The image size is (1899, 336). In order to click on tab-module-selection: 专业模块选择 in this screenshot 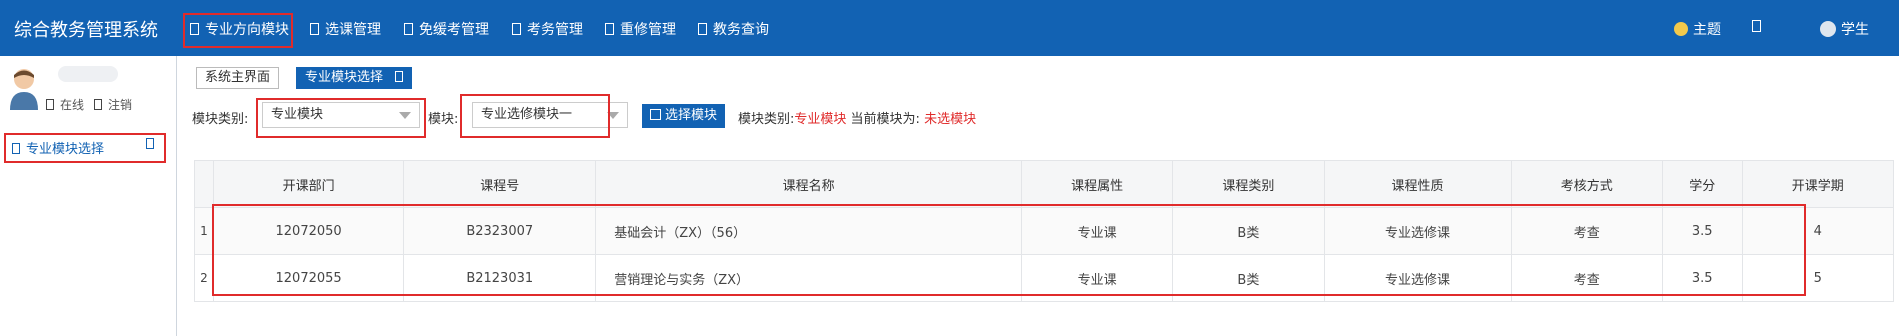, I will do `click(354, 78)`.